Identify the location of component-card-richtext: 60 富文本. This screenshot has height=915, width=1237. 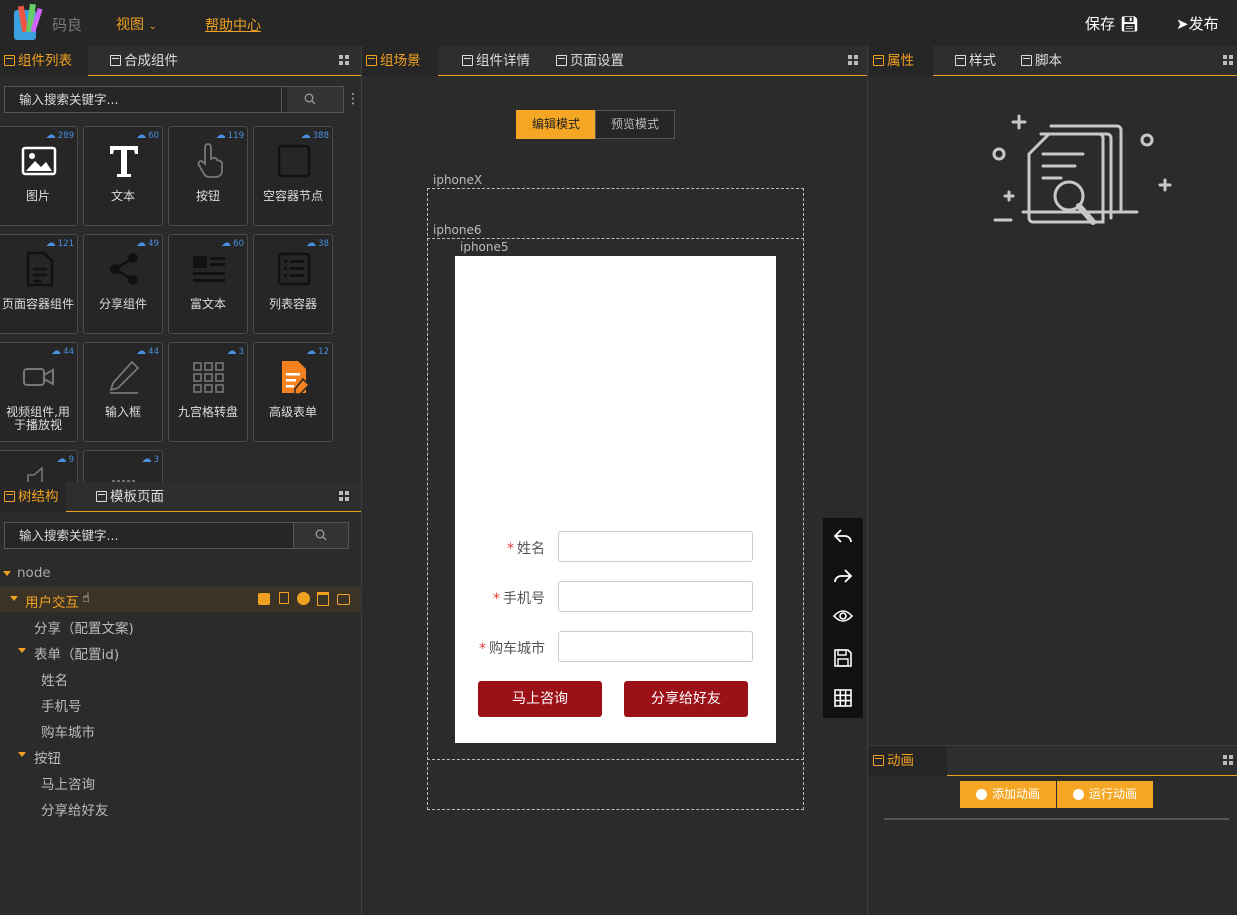
(208, 284).